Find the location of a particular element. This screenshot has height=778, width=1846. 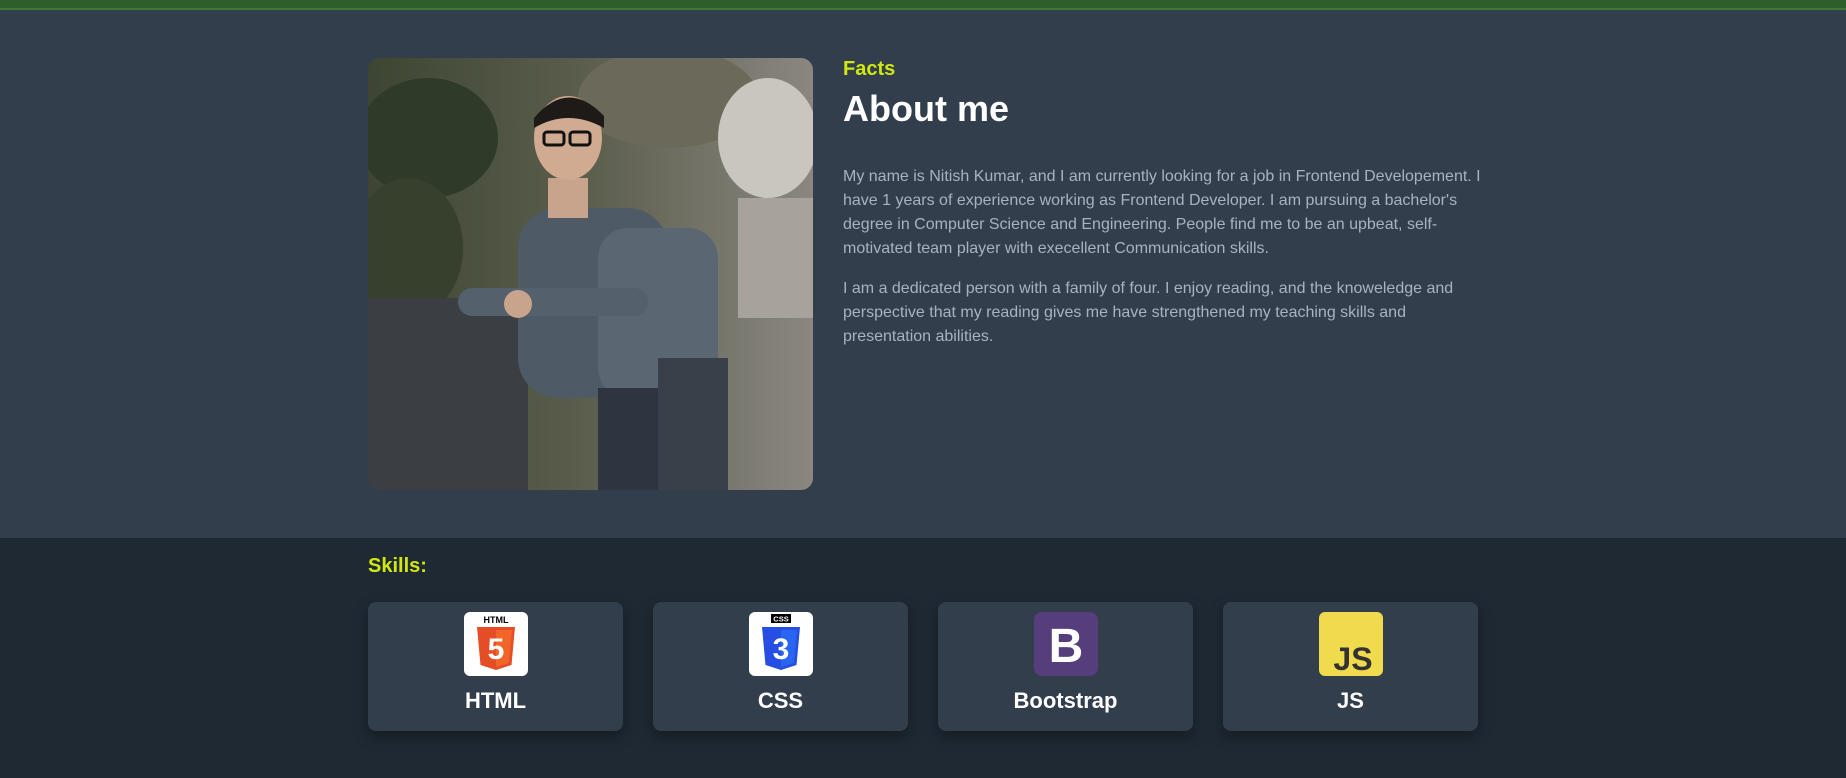

skill-card-html: HTML 5 HTML is located at coordinates (495, 666).